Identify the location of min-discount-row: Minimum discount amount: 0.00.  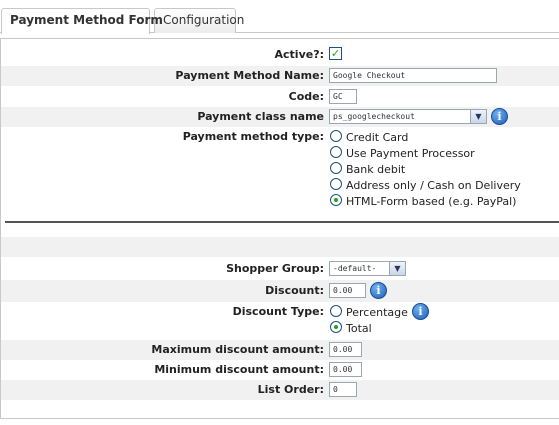
(280, 370).